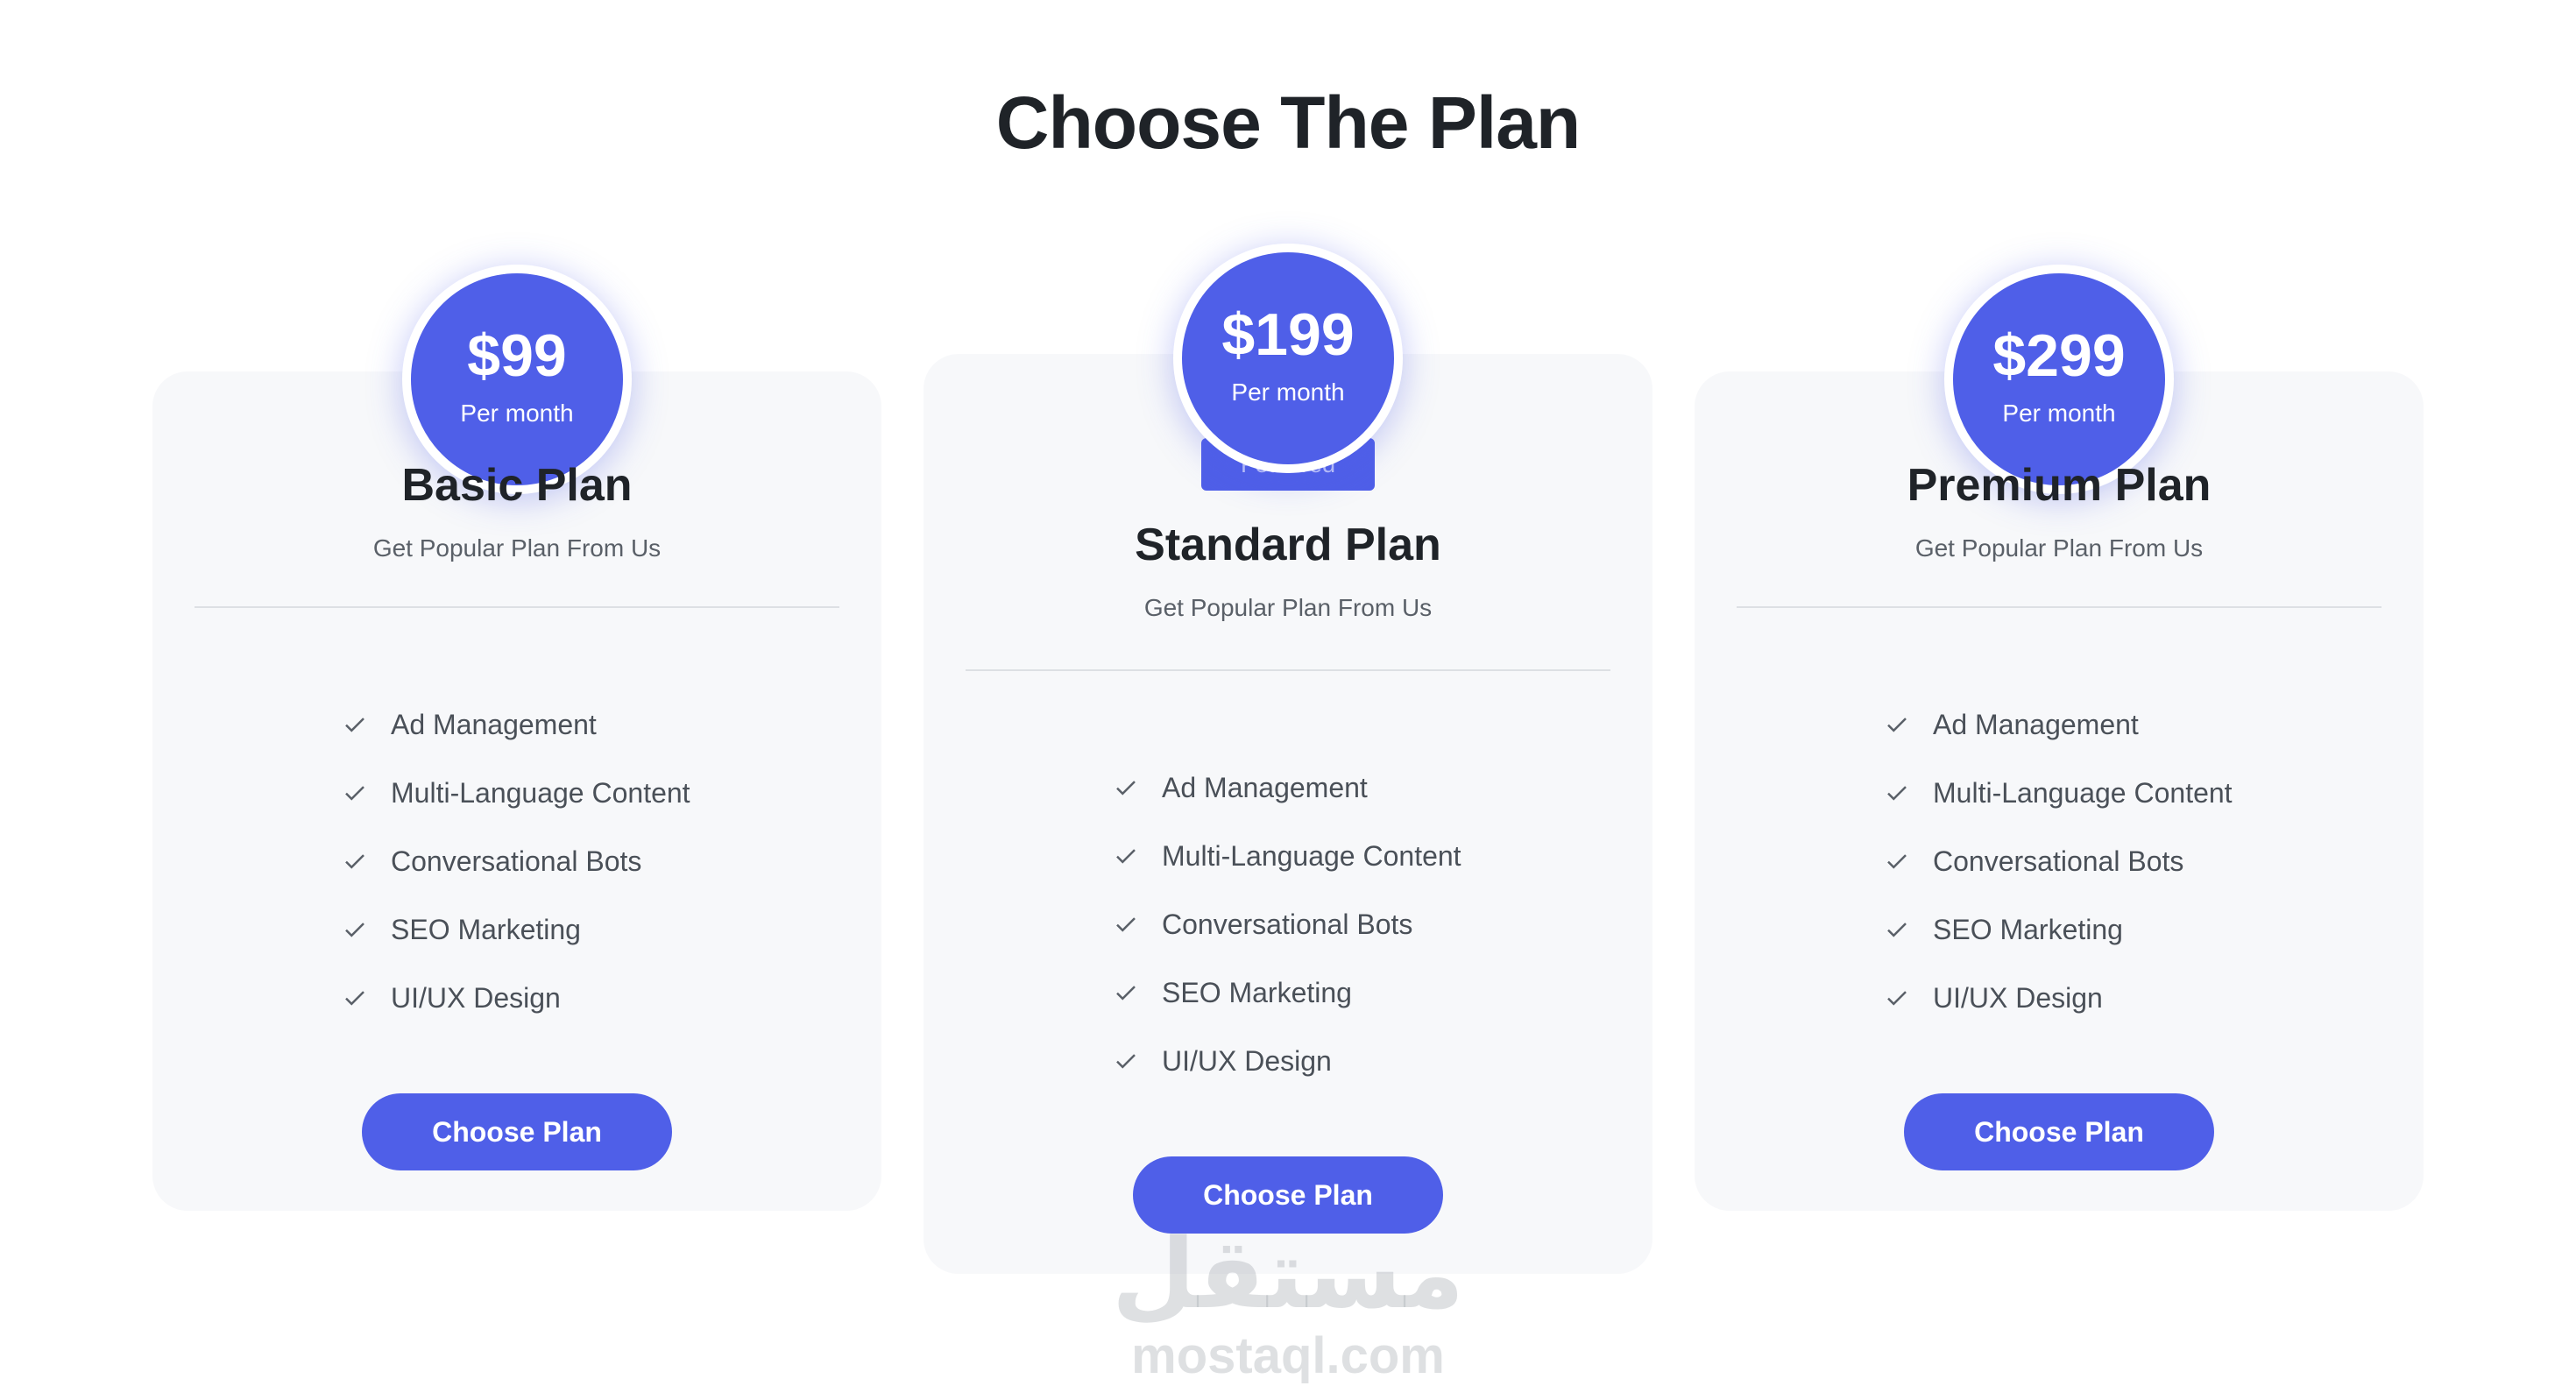 This screenshot has height=1400, width=2576. I want to click on plan-name: Standard Plan, so click(1288, 545).